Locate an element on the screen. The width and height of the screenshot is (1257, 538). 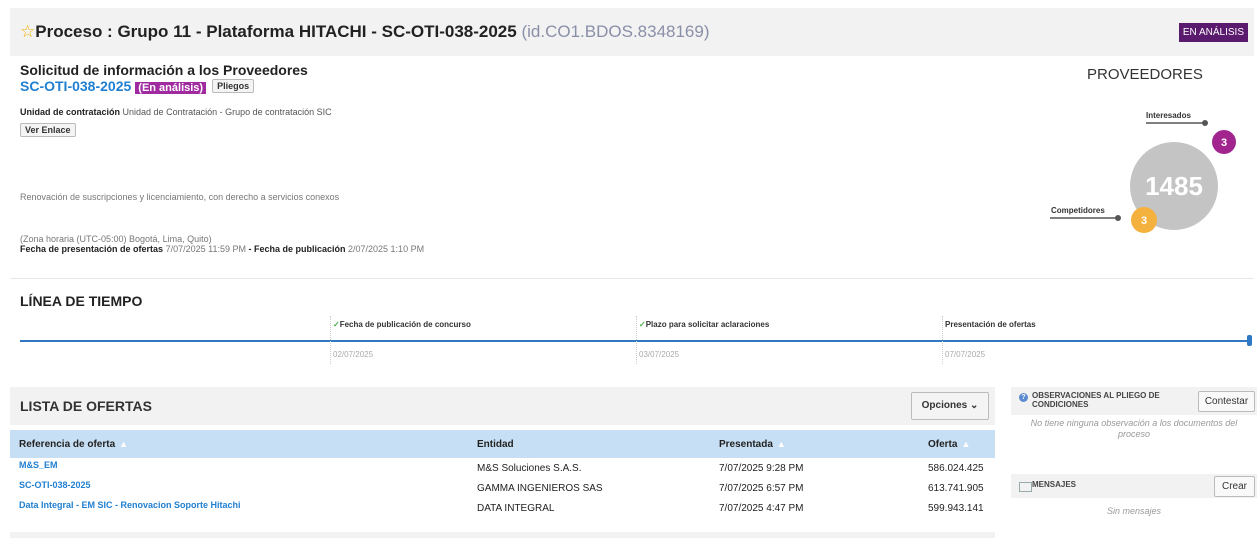
crear-message-button: Crear is located at coordinates (1234, 486).